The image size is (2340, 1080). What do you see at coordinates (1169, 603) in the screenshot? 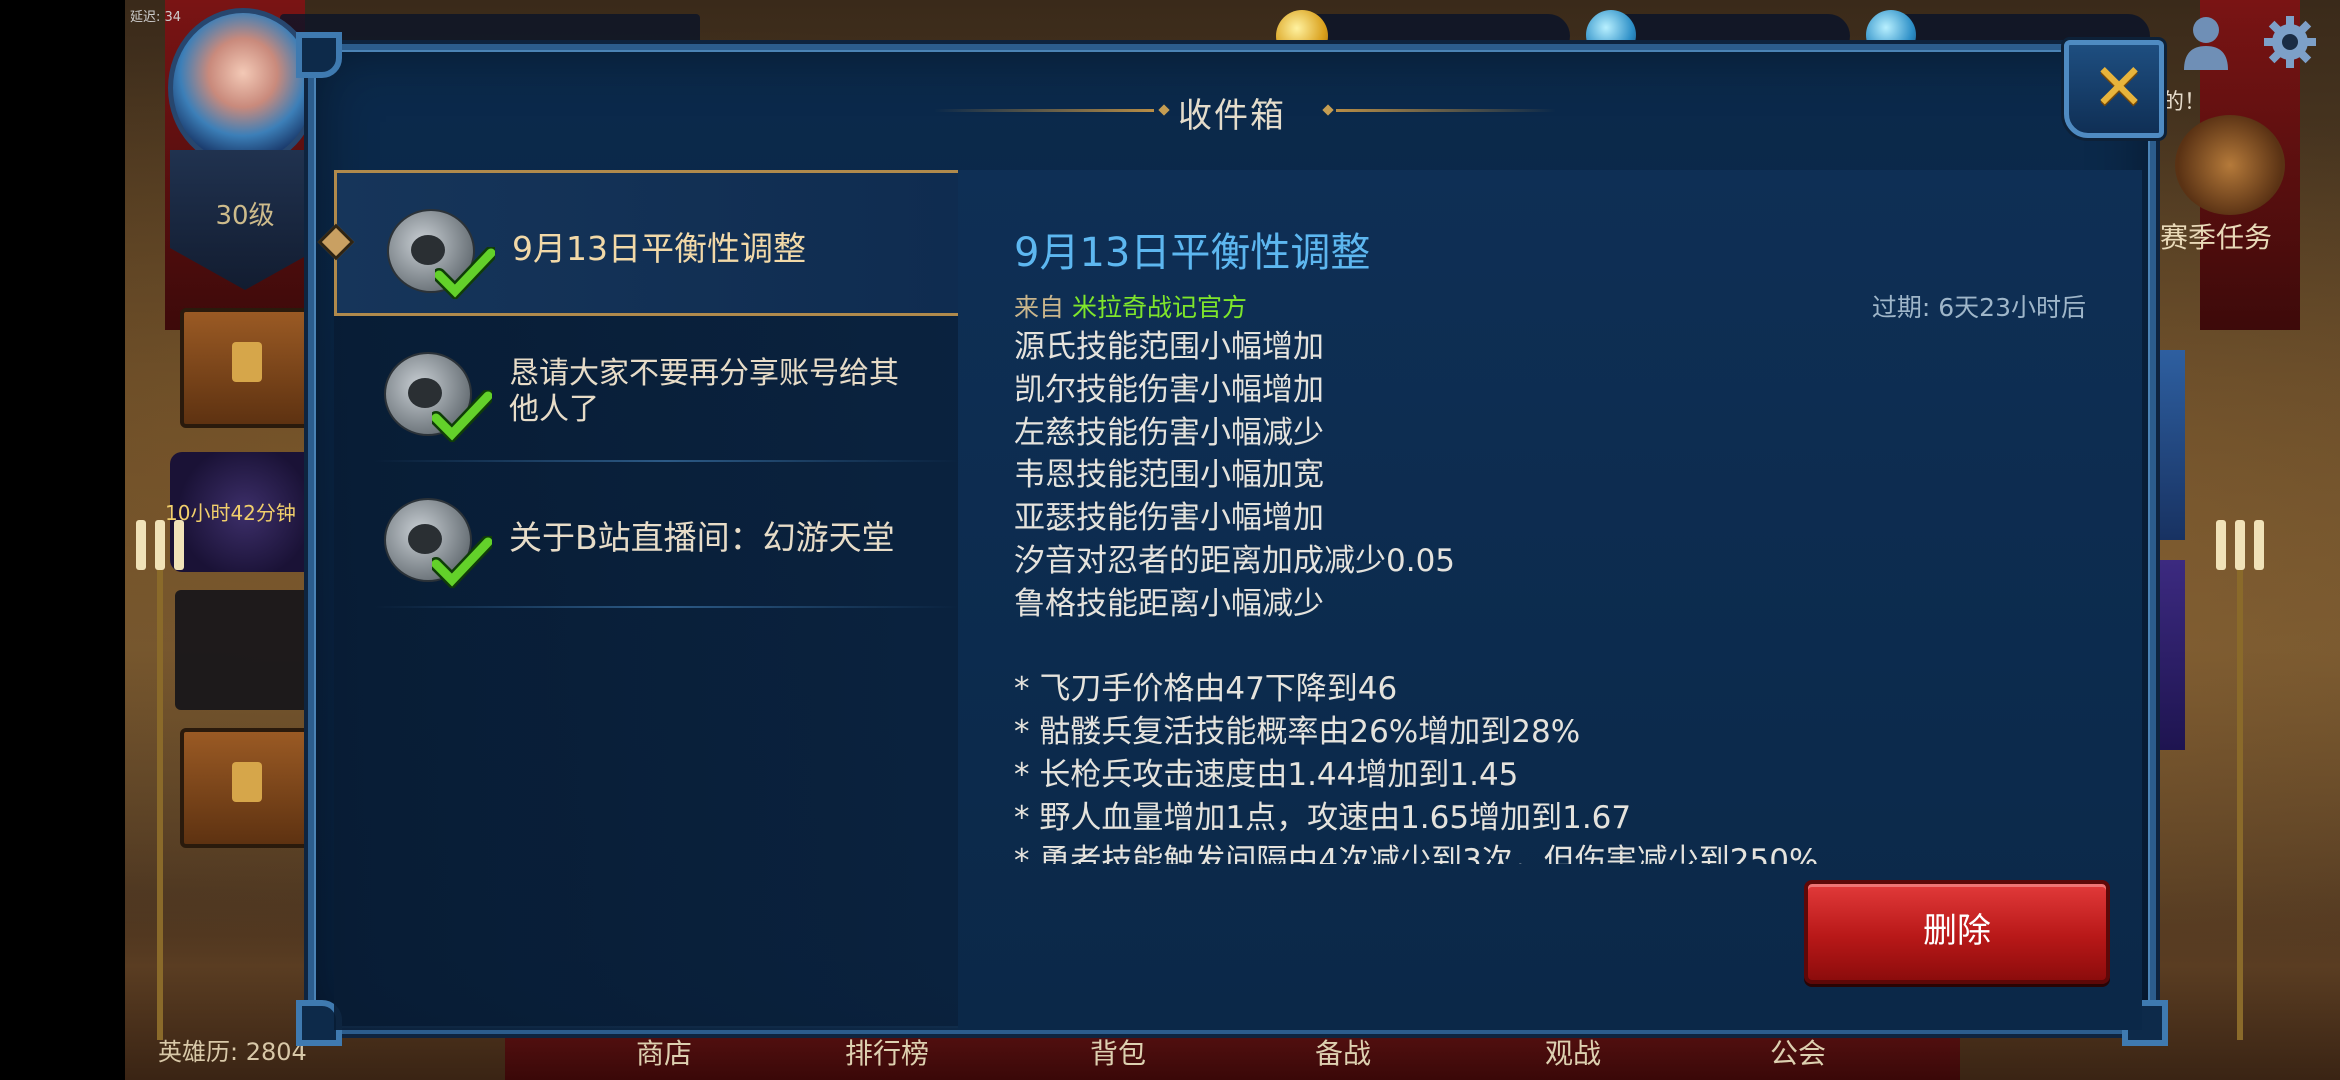
I see `mail-body-line: 鲁格技能距离小幅减少` at bounding box center [1169, 603].